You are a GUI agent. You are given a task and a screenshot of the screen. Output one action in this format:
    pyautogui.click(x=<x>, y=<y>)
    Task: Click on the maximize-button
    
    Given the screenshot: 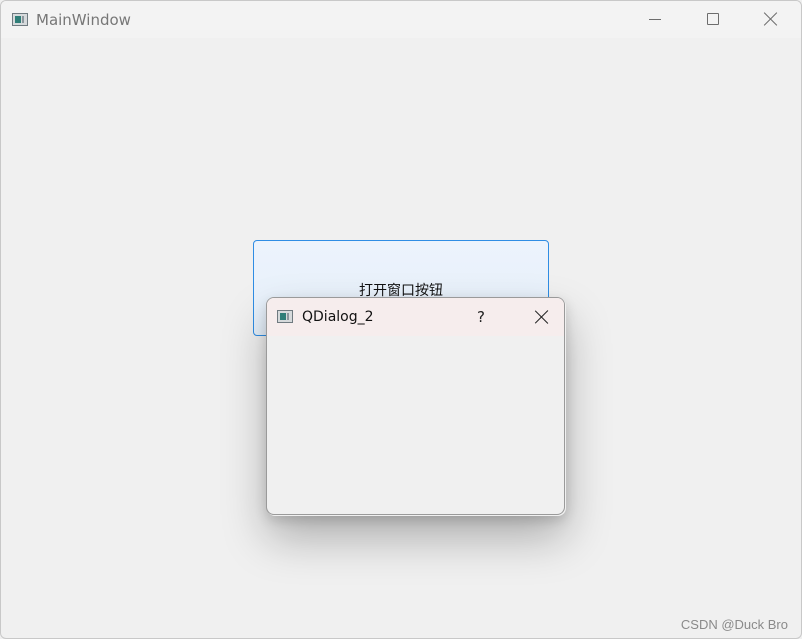 What is the action you would take?
    pyautogui.click(x=713, y=19)
    